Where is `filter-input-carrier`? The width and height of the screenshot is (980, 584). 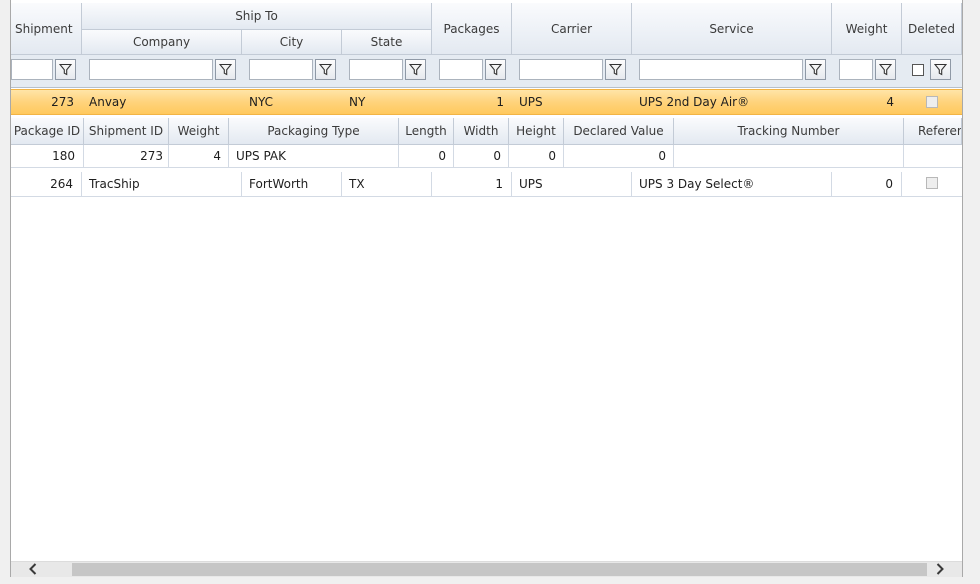 filter-input-carrier is located at coordinates (561, 69).